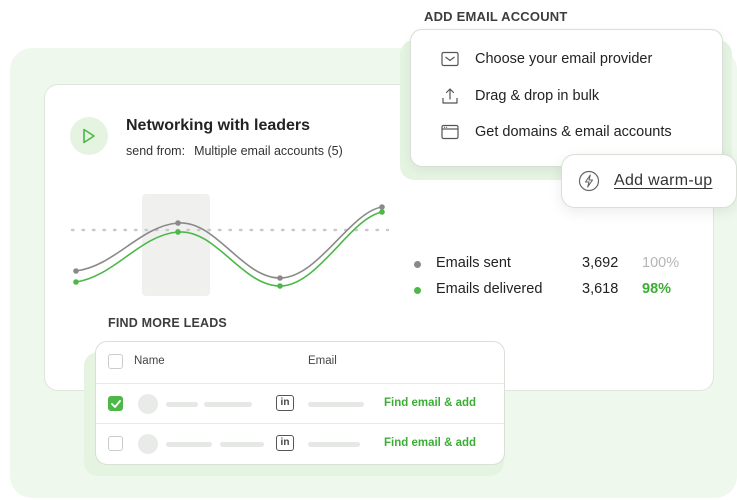  I want to click on play-button, so click(89, 136).